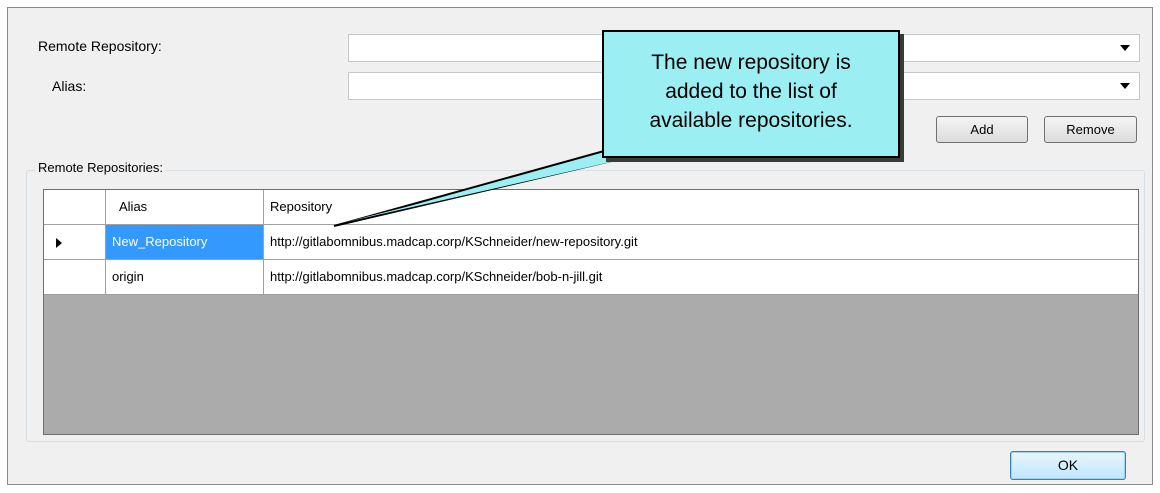  I want to click on callout-text-line: The new repository is, so click(751, 62).